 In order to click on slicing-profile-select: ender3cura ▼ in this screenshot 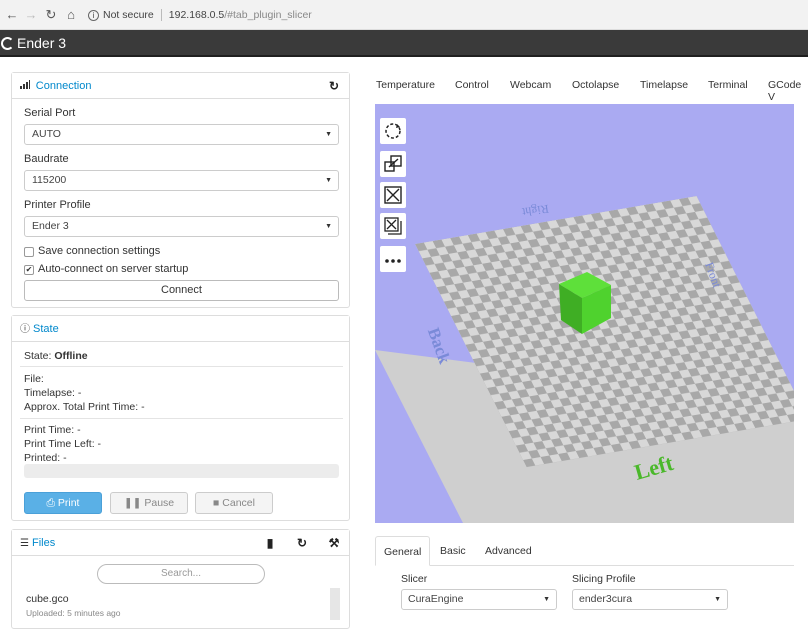, I will do `click(650, 599)`.